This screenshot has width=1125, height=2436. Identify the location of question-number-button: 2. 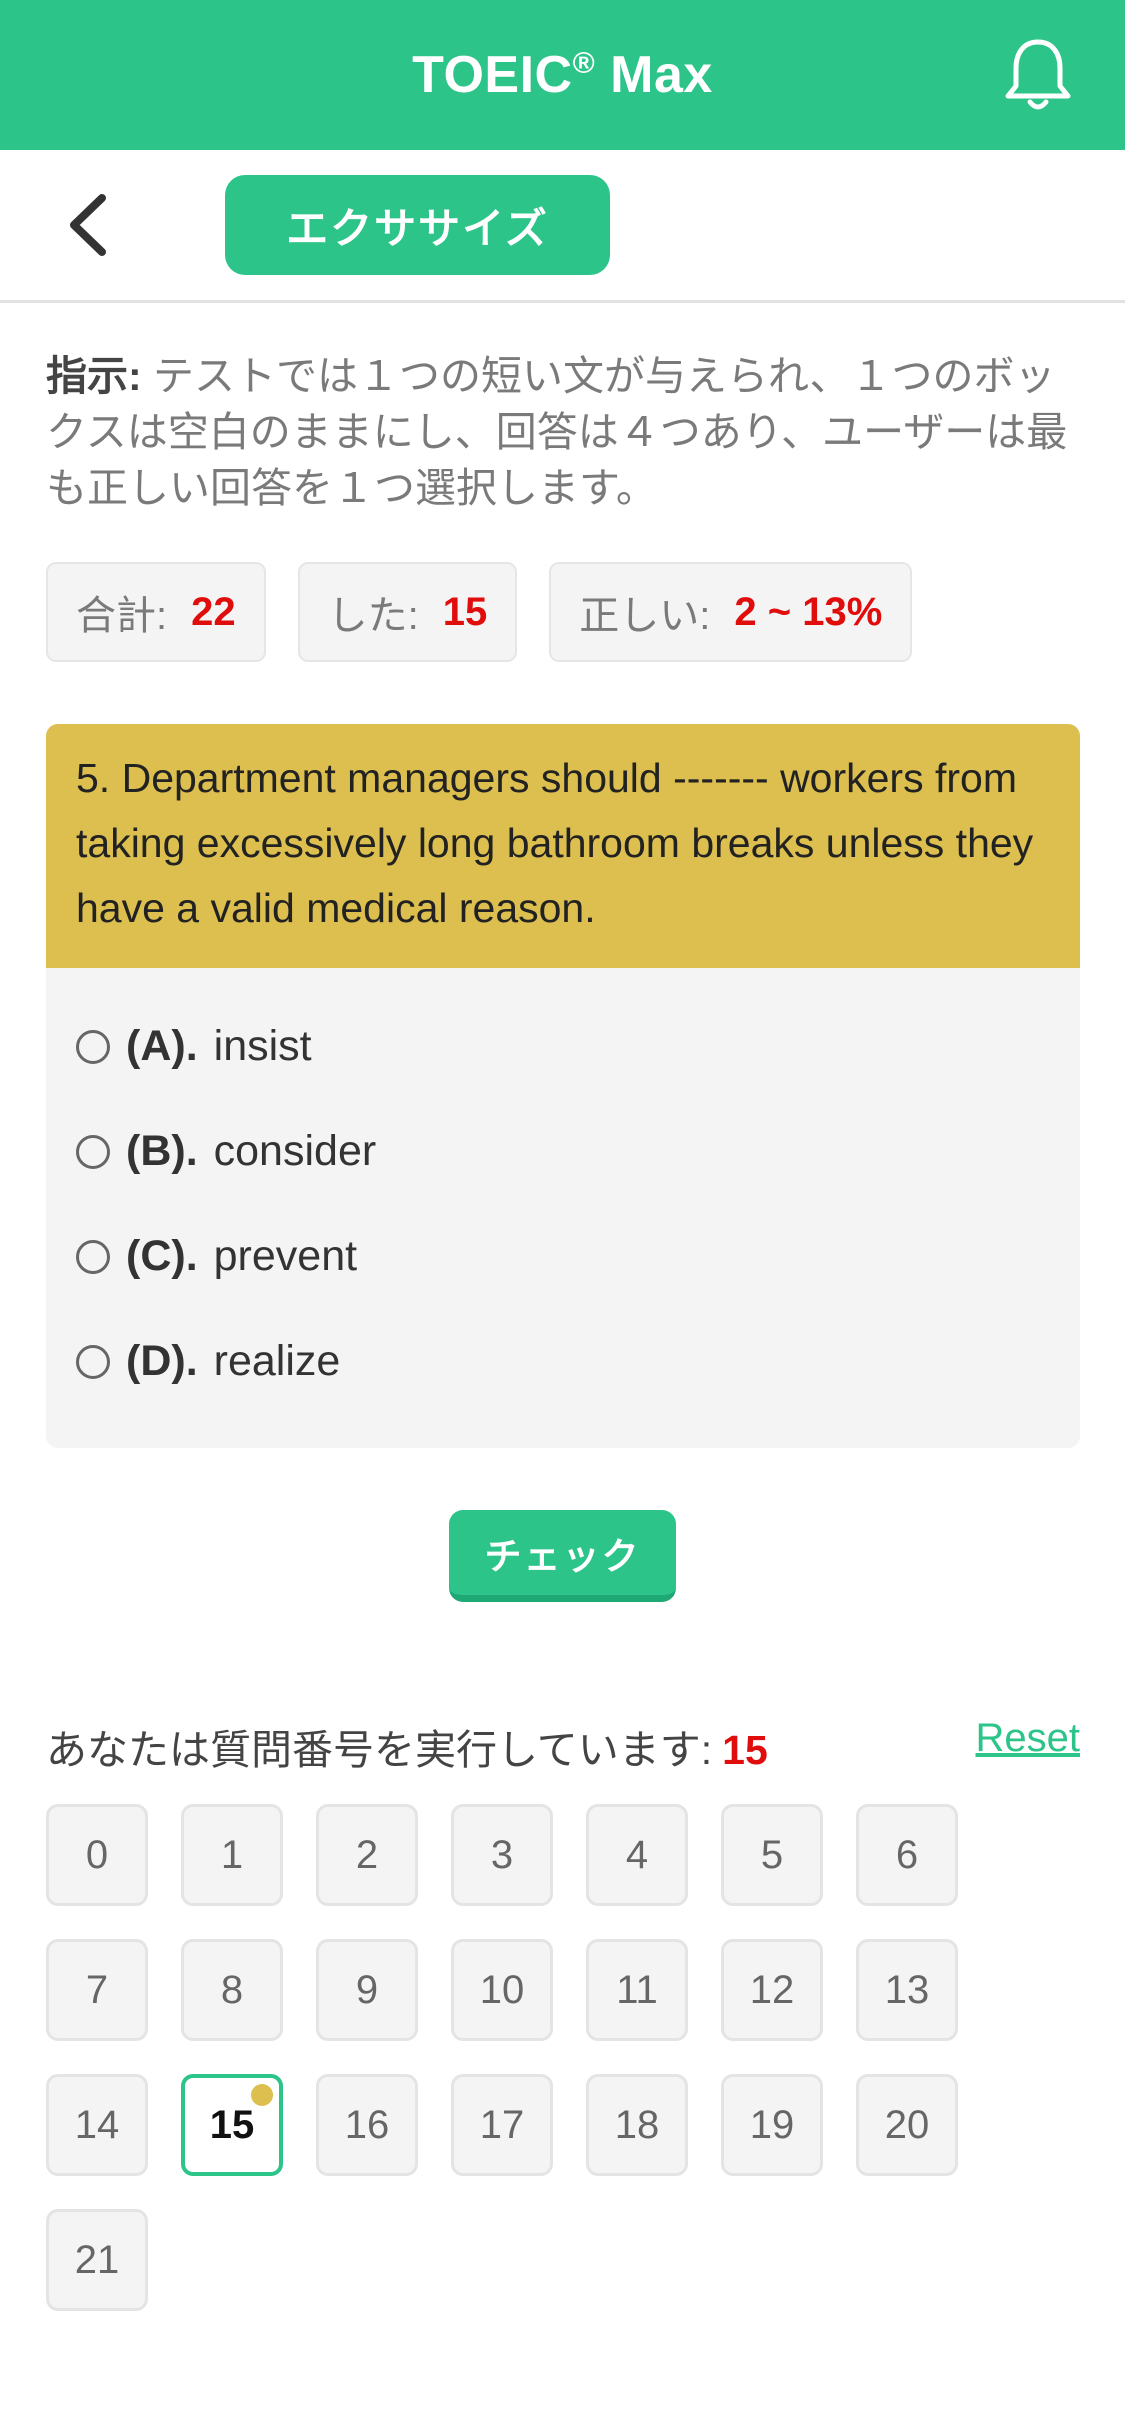
(367, 1855).